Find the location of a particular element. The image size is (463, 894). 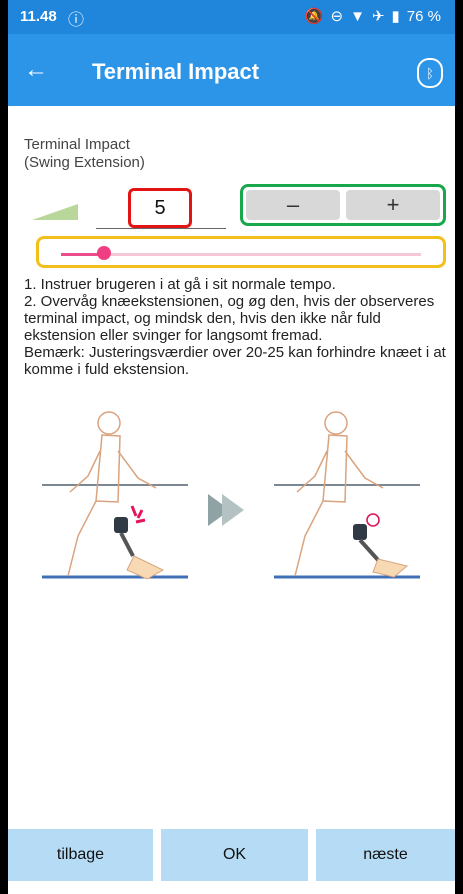

next-button: næste is located at coordinates (385, 855).